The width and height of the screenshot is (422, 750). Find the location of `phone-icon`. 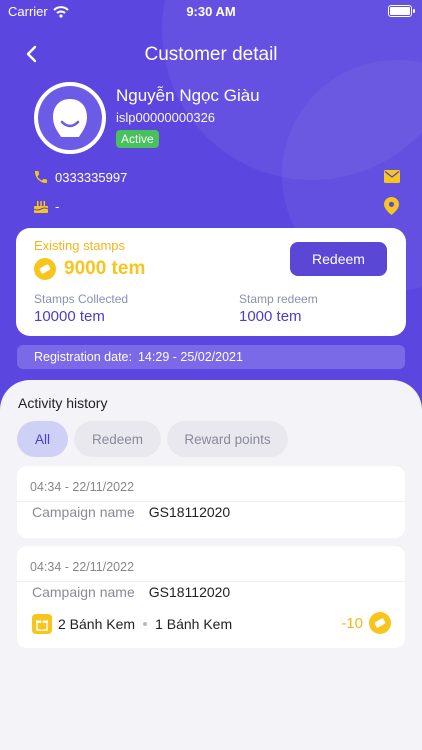

phone-icon is located at coordinates (41, 177).